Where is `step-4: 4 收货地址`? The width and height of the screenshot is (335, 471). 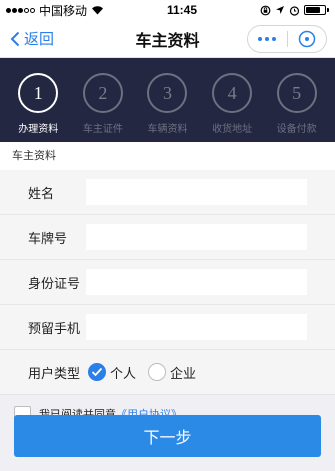
step-4: 4 收货地址 is located at coordinates (232, 104).